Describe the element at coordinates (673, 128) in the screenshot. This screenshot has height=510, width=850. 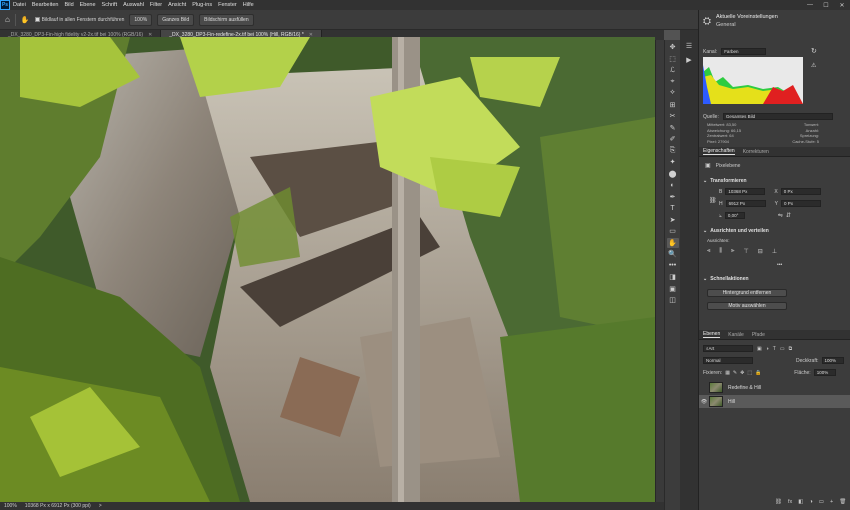
I see `heal-tool-icon: ✎` at that location.